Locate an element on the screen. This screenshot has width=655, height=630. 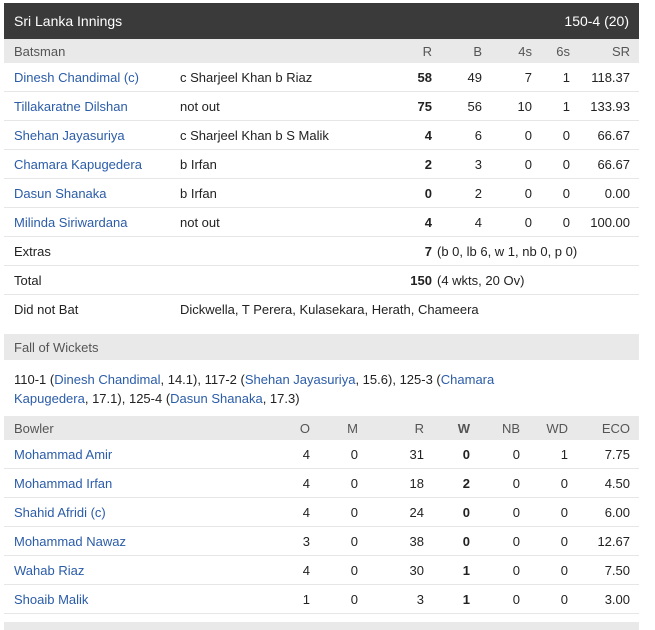
dnb-label: Did not Bat is located at coordinates (46, 309).